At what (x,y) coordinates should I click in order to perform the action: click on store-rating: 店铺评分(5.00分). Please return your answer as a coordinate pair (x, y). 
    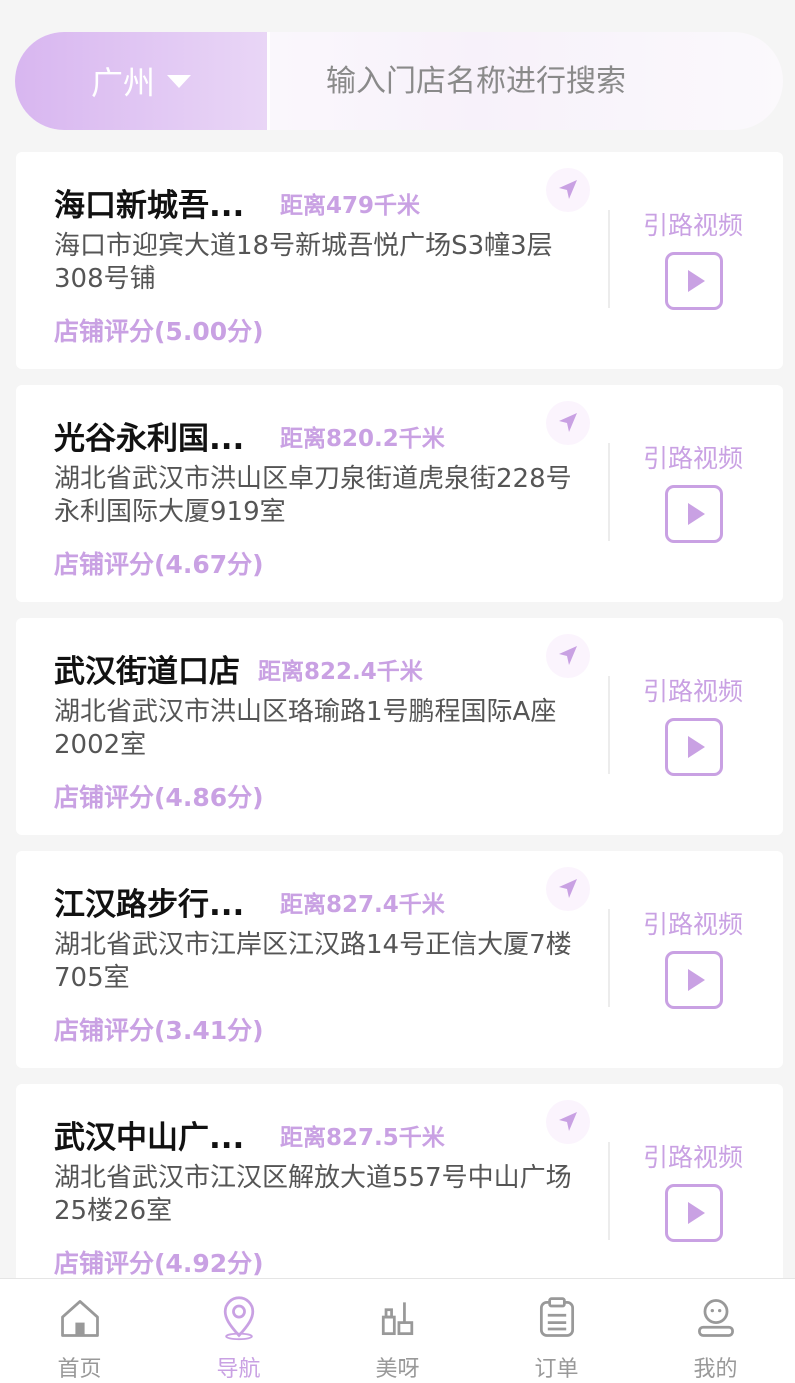
    Looking at the image, I should click on (159, 331).